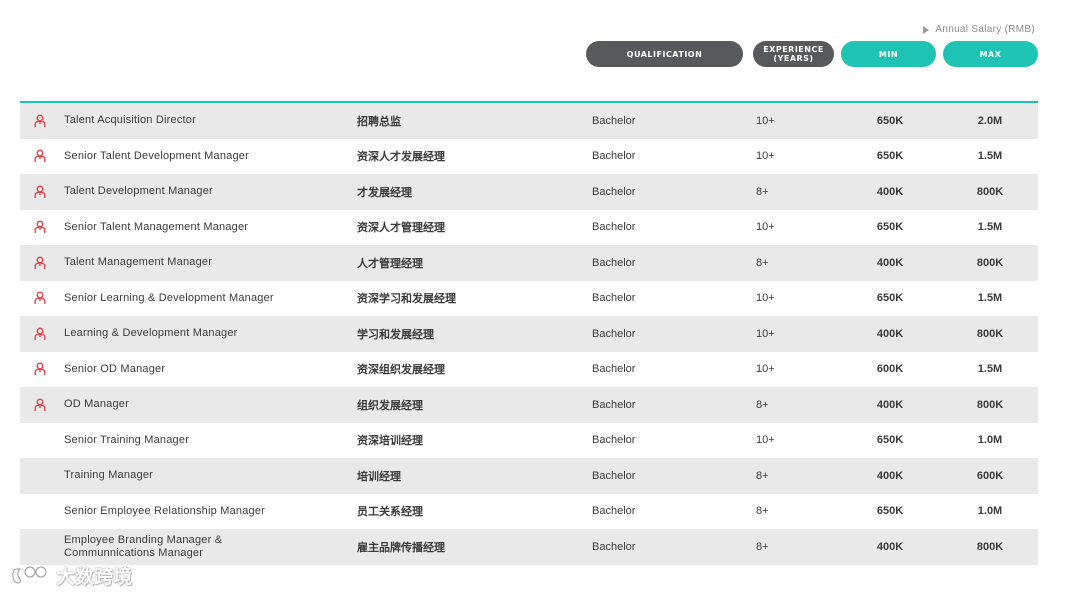  Describe the element at coordinates (985, 29) in the screenshot. I see `annual-salary-label: Annual Salary (RMB)` at that location.